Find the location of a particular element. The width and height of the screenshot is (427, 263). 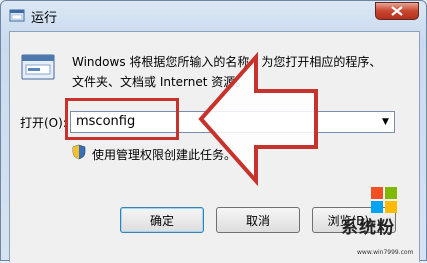

open-label: 打开(O): is located at coordinates (43, 123).